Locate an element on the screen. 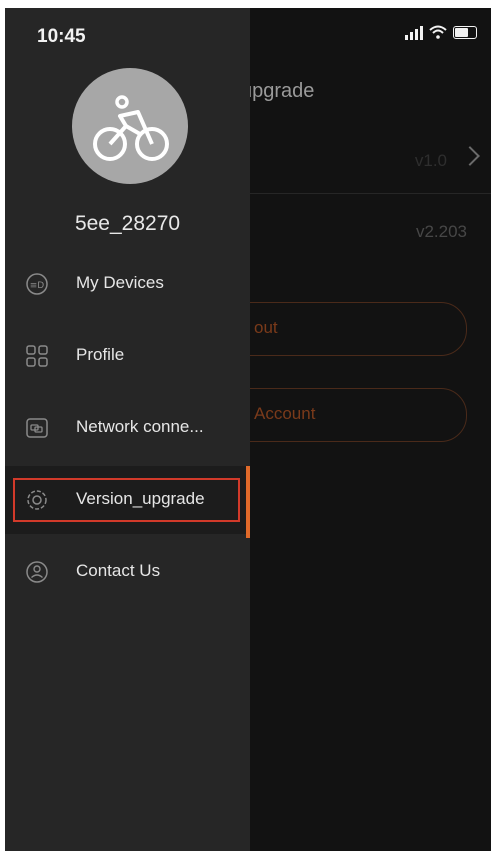  status-icons is located at coordinates (441, 32).